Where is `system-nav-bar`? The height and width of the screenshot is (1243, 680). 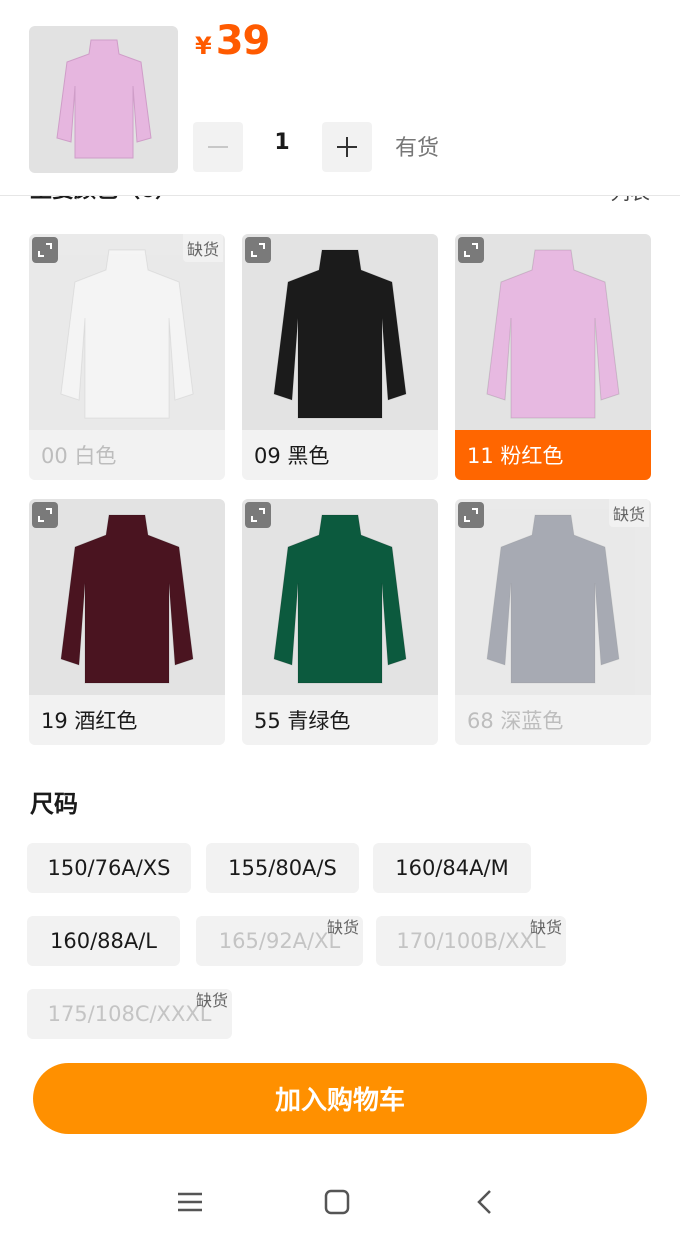 system-nav-bar is located at coordinates (340, 1201).